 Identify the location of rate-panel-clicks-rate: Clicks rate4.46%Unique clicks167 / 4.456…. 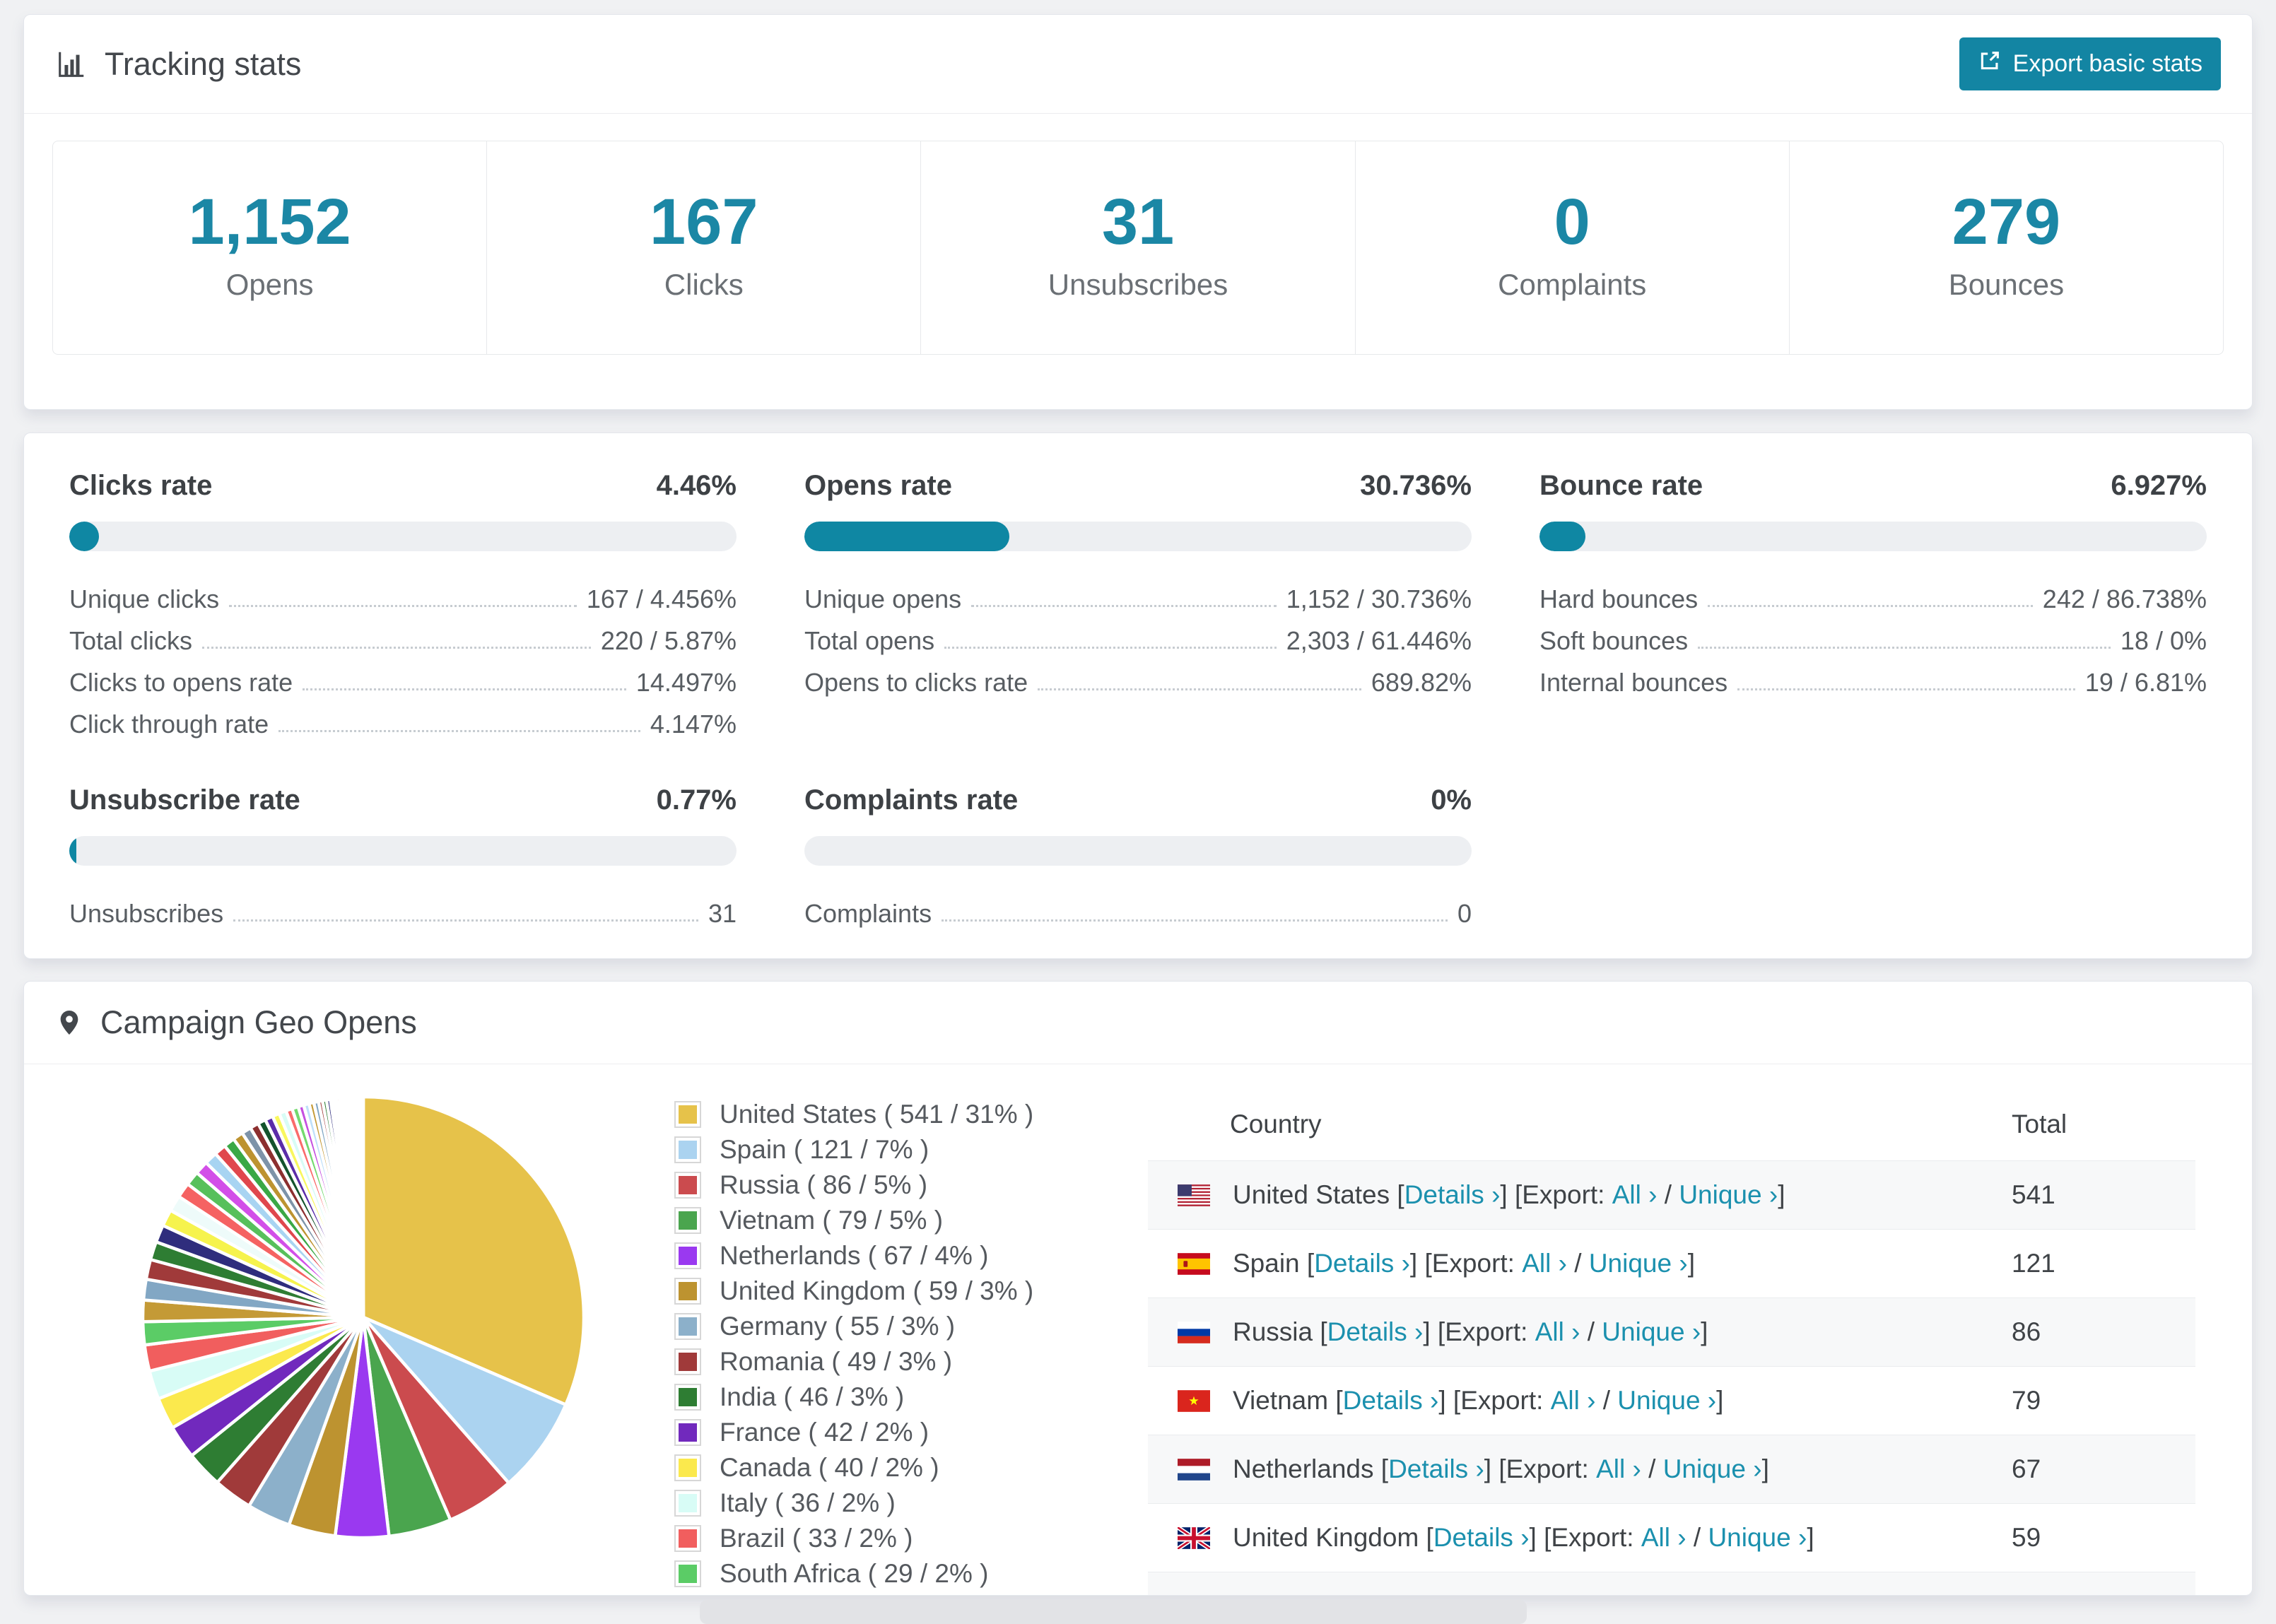
(403, 604).